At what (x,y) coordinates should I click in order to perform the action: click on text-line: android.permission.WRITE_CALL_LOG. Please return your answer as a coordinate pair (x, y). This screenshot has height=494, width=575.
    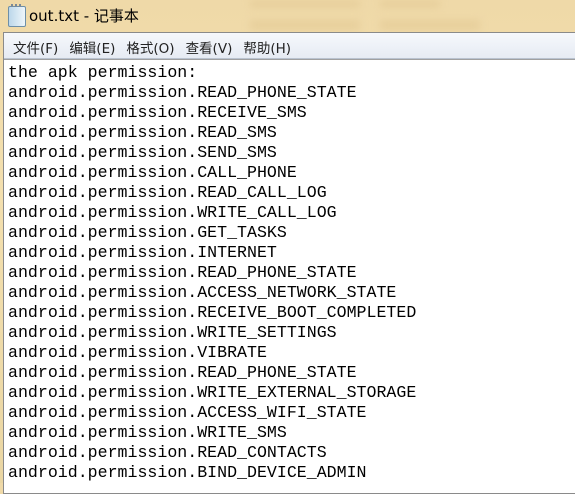
    Looking at the image, I should click on (172, 212).